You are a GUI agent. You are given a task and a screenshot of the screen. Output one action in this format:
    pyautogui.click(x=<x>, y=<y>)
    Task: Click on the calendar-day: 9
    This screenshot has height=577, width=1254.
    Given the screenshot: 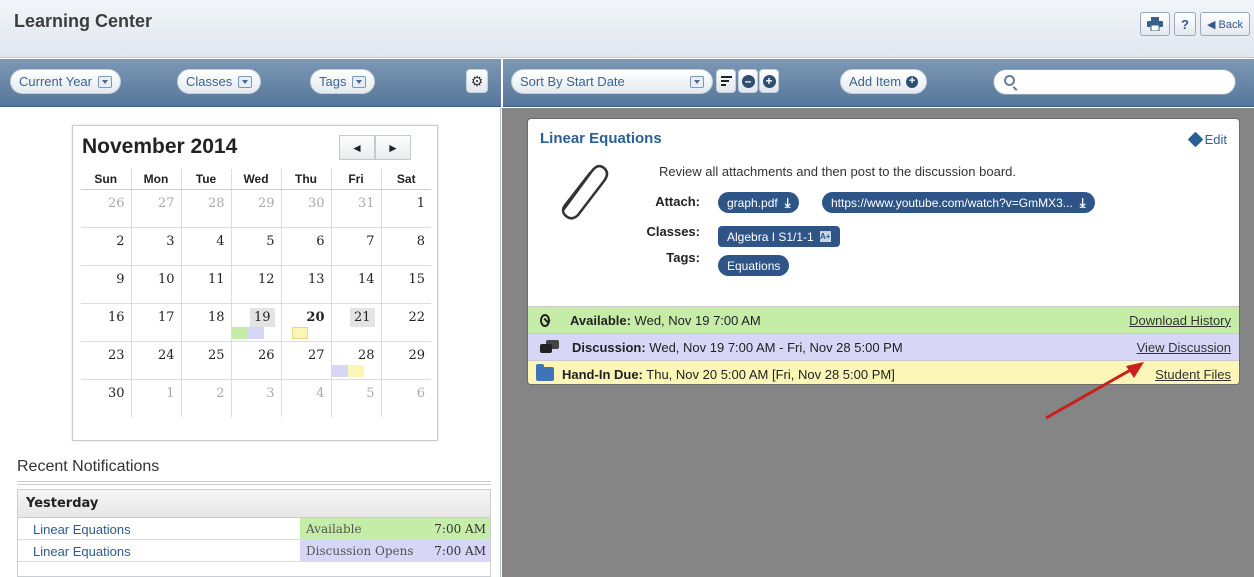 What is the action you would take?
    pyautogui.click(x=106, y=284)
    